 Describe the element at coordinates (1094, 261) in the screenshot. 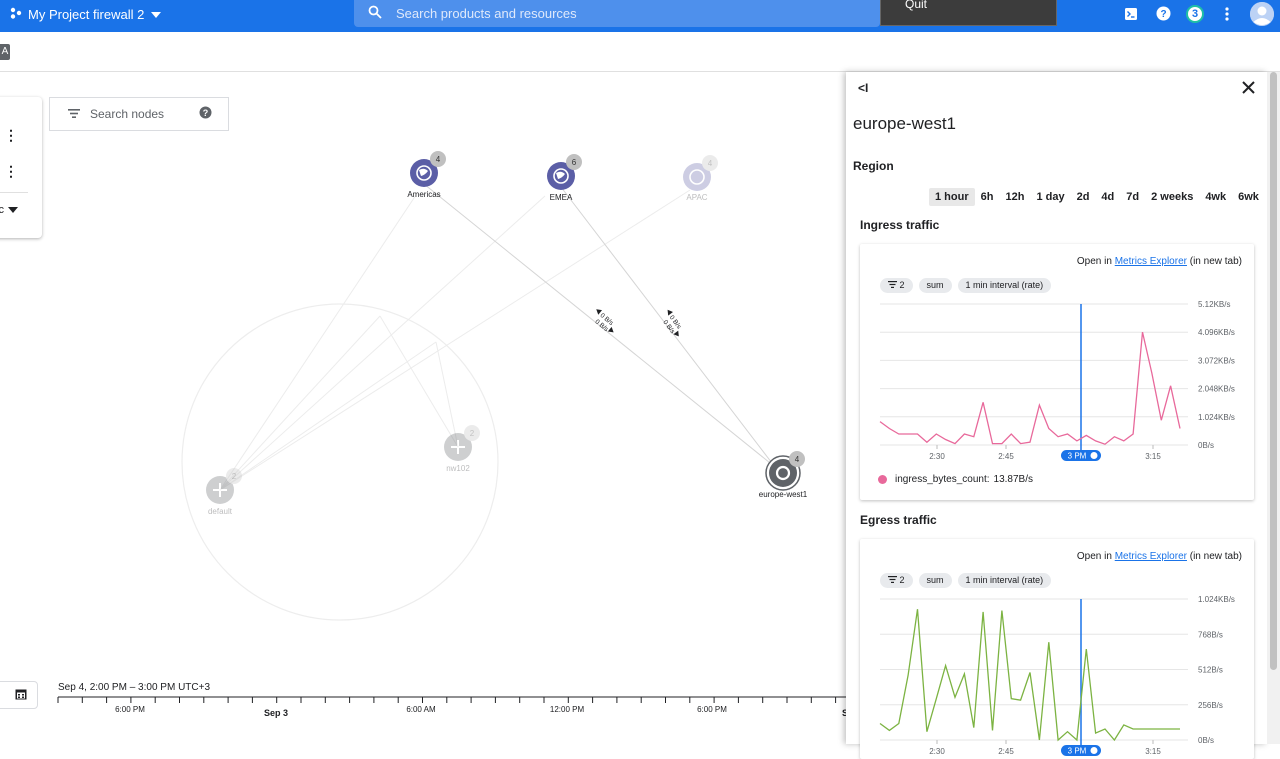

I see `open-in-prefix: Open in` at that location.